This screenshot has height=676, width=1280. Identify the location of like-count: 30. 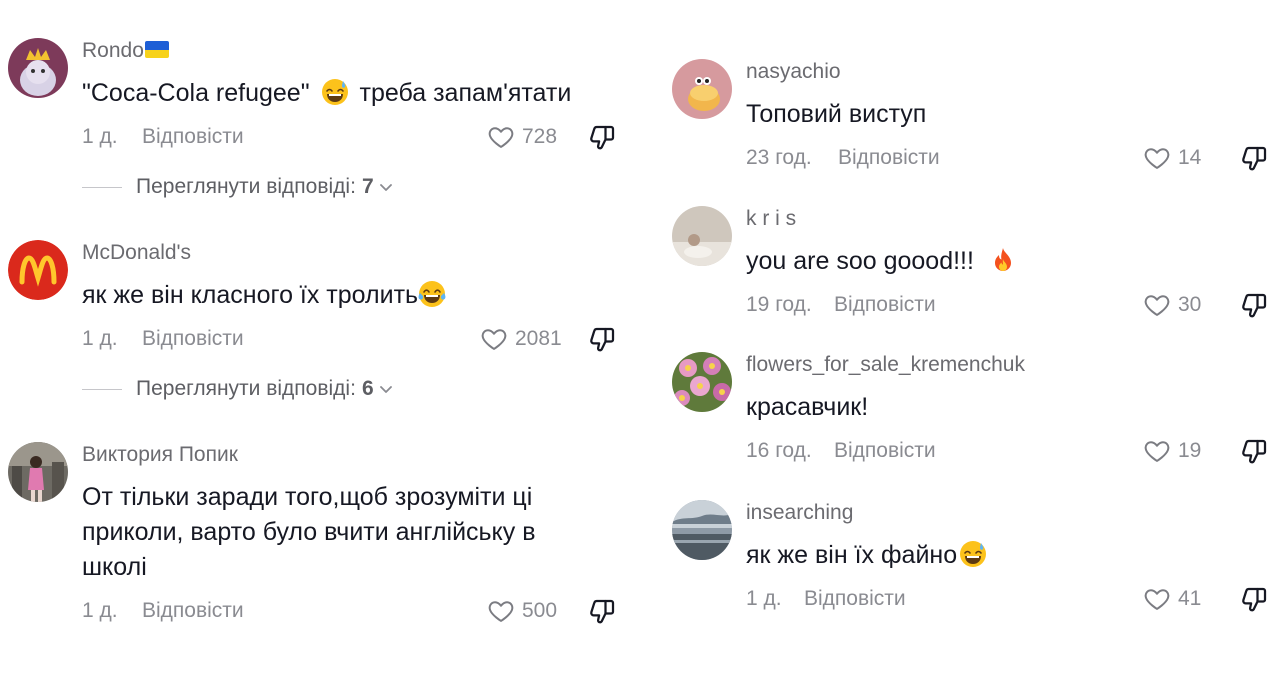
(1190, 304).